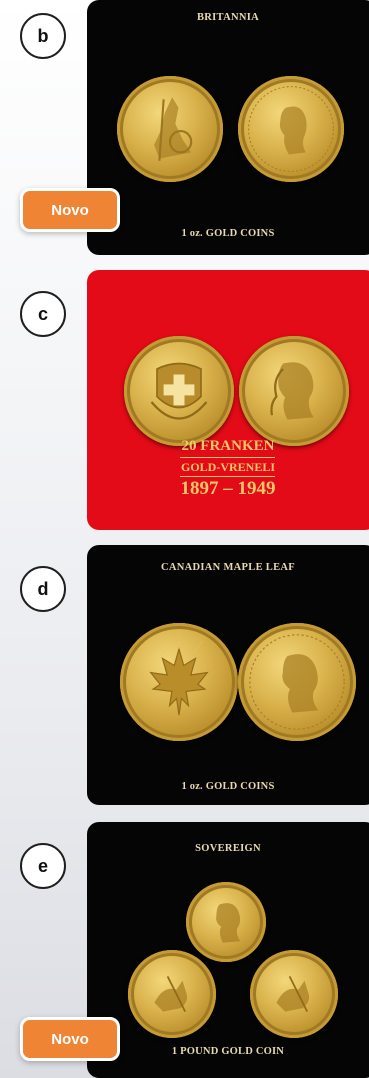 Image resolution: width=369 pixels, height=1078 pixels. I want to click on maple-leaf-coin-image, so click(179, 682).